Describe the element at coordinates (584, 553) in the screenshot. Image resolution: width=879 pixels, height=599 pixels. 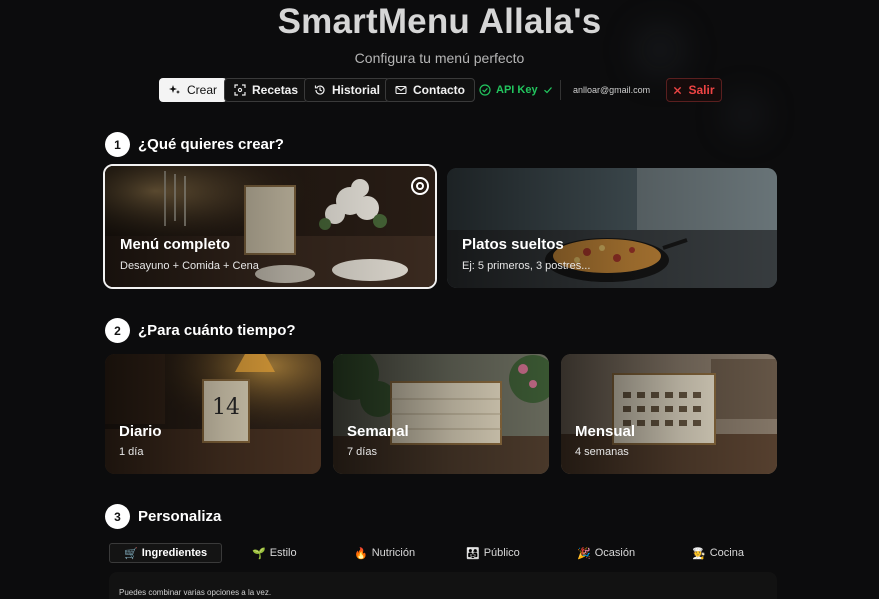
I see `party-icon: 🎉` at that location.